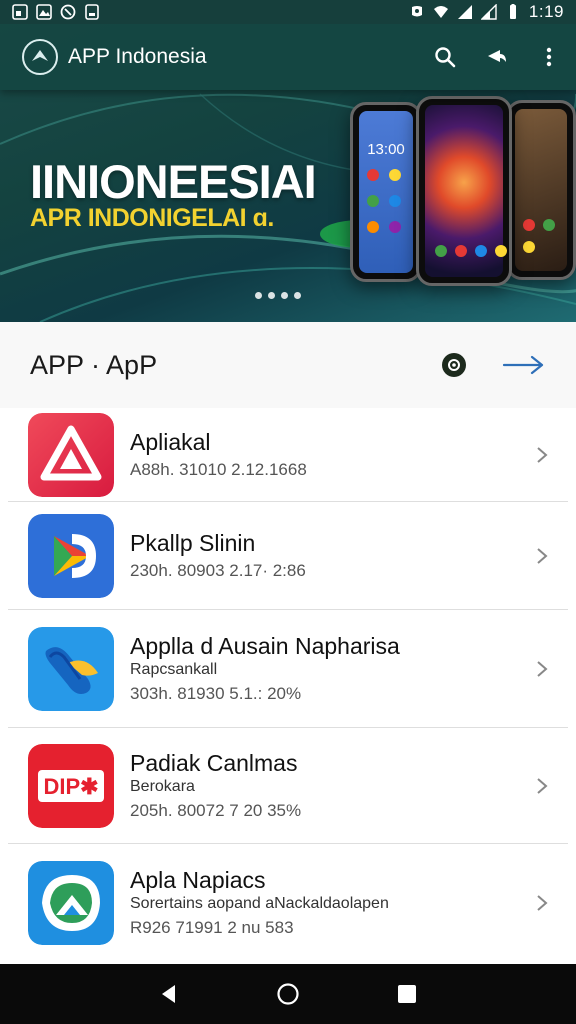  Describe the element at coordinates (218, 570) in the screenshot. I see `app-meta: 230h. 80903 2.17· 2:86` at that location.